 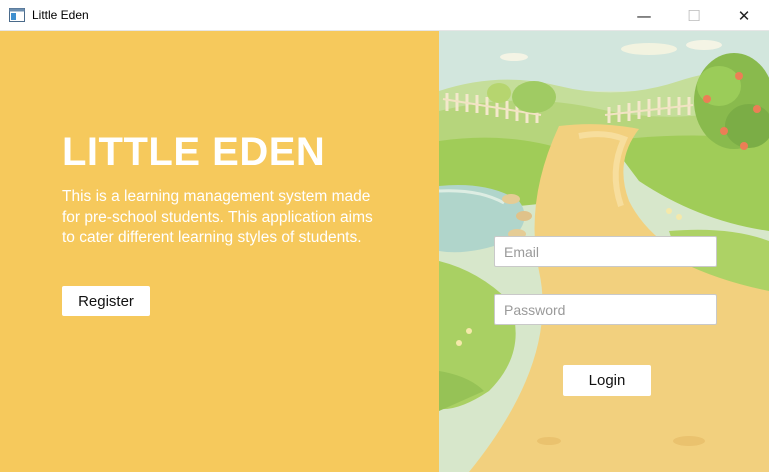 I want to click on password-field, so click(x=605, y=309).